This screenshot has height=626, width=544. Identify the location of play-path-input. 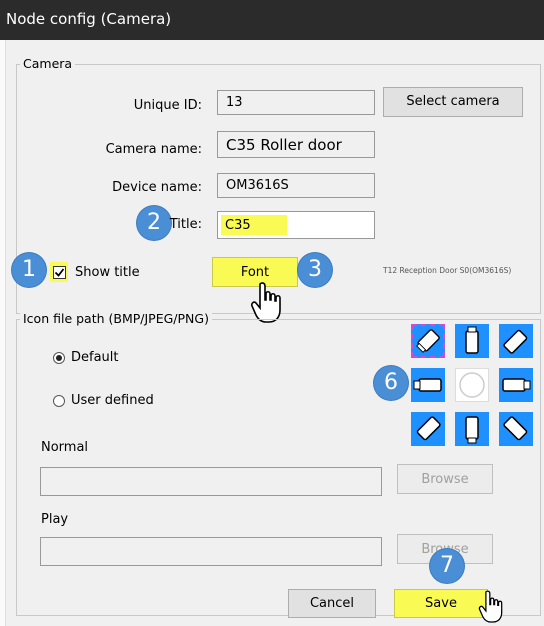
(211, 551).